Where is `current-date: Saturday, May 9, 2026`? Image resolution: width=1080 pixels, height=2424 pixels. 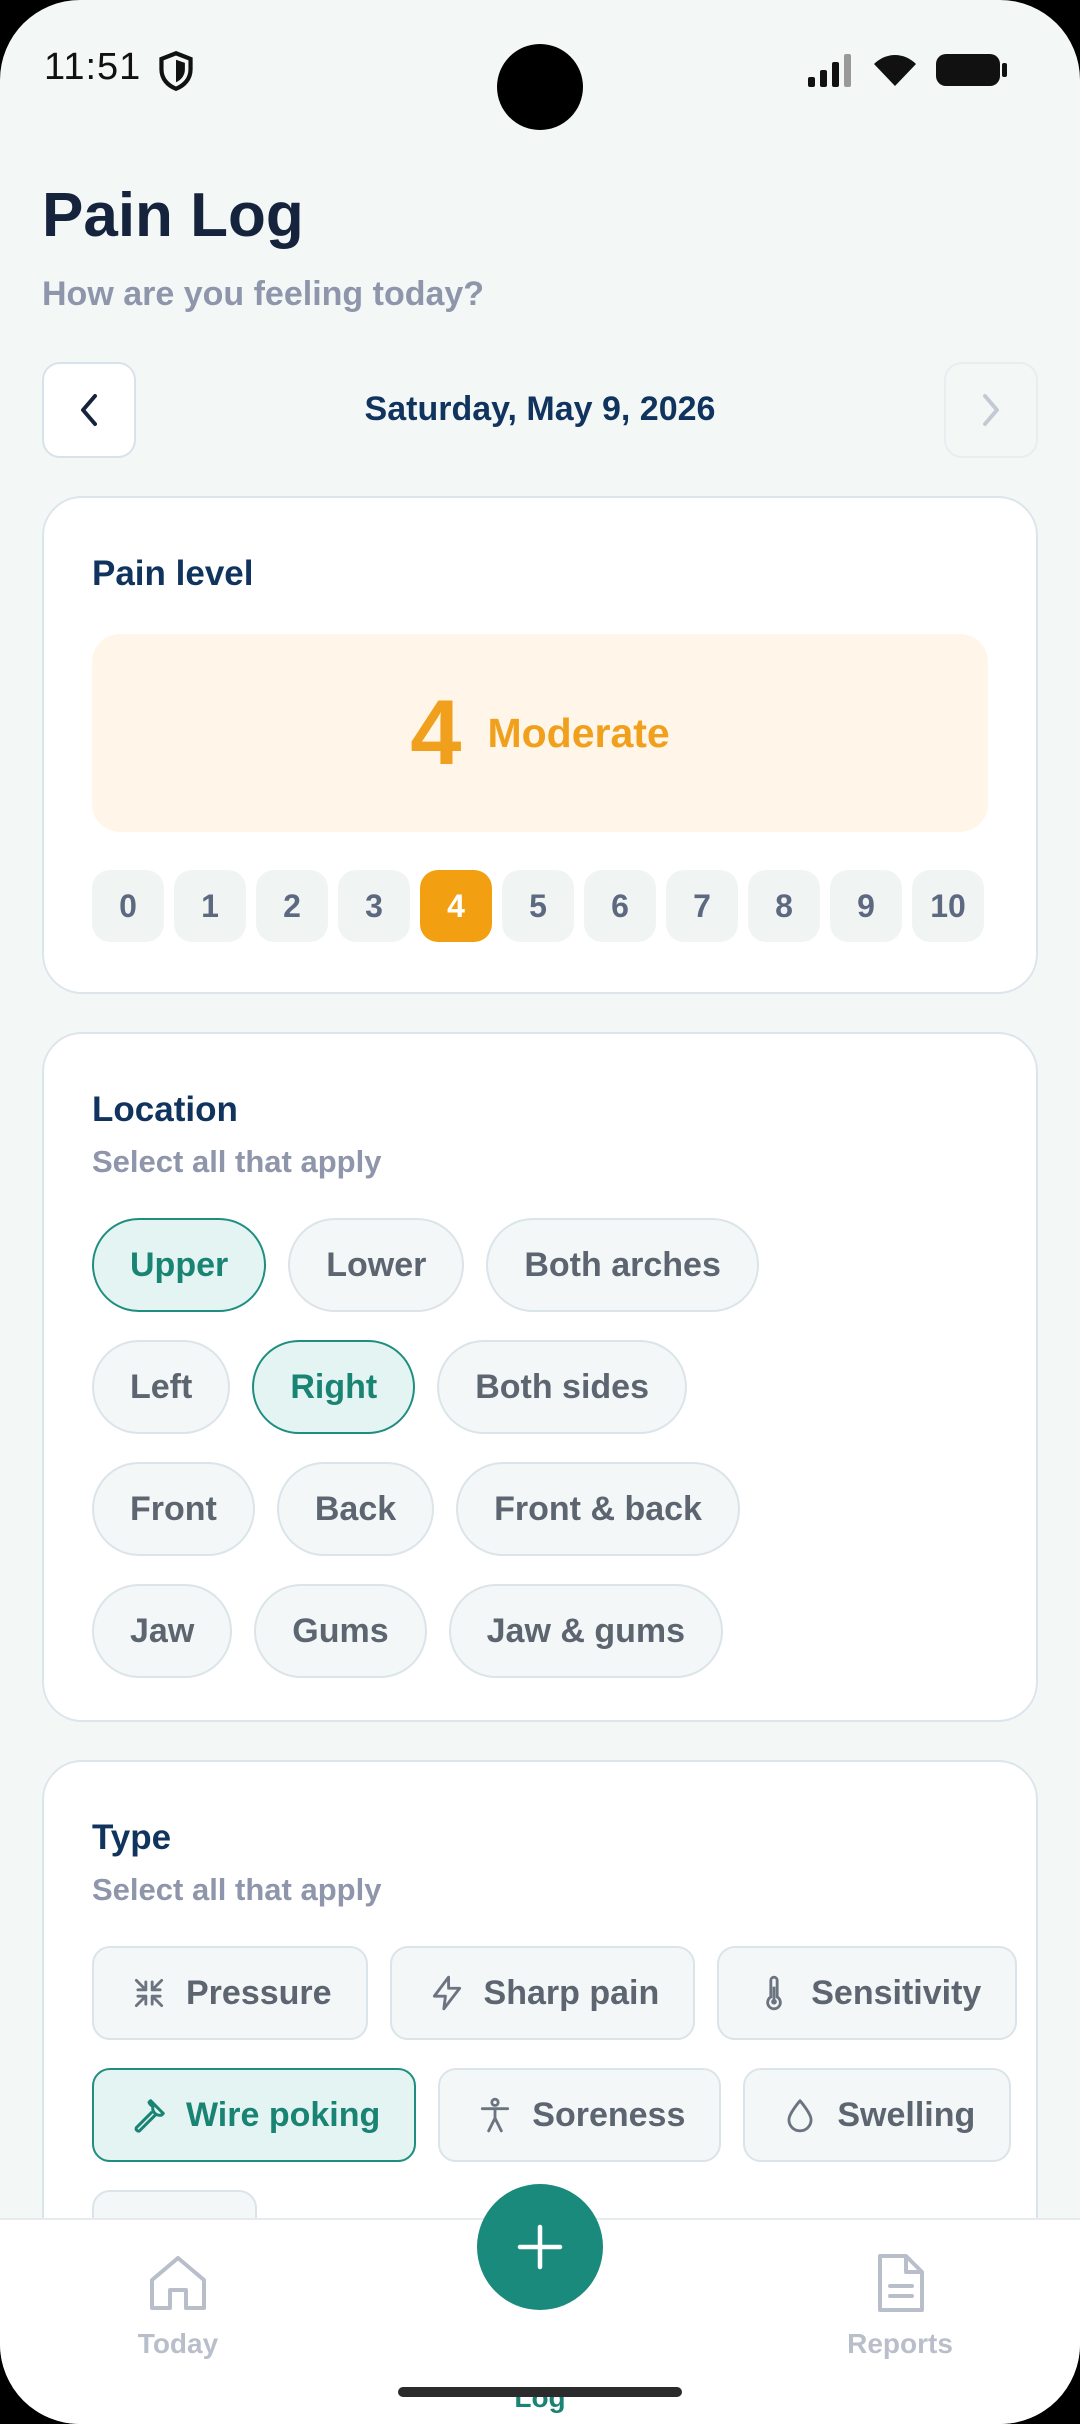 current-date: Saturday, May 9, 2026 is located at coordinates (540, 409).